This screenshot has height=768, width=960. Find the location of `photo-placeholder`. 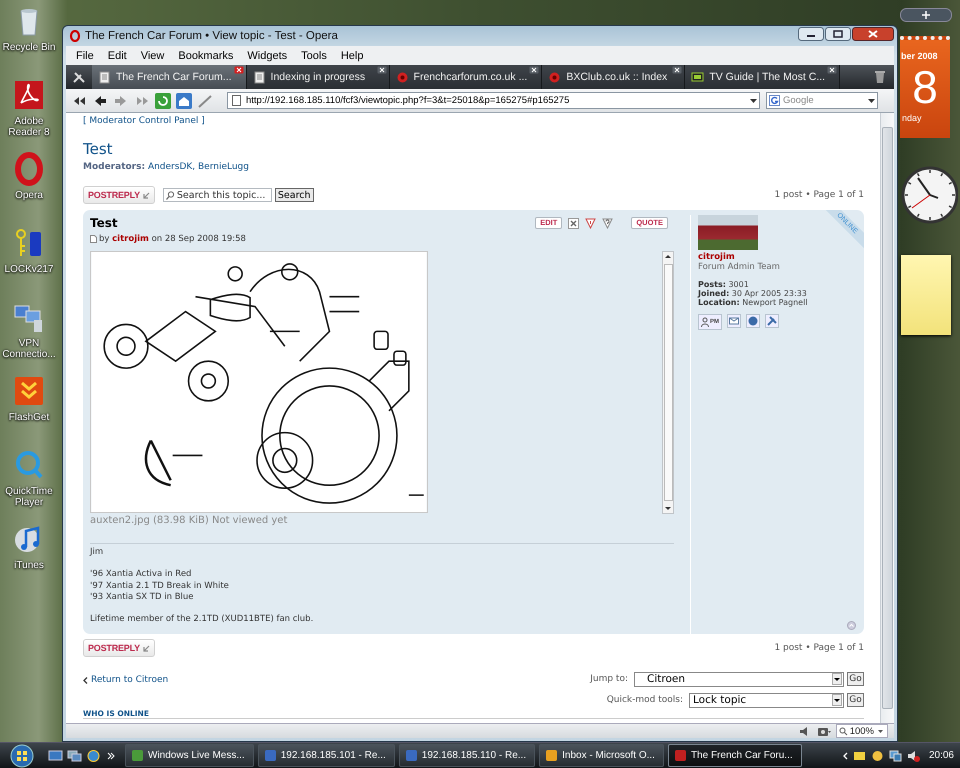

photo-placeholder is located at coordinates (728, 232).